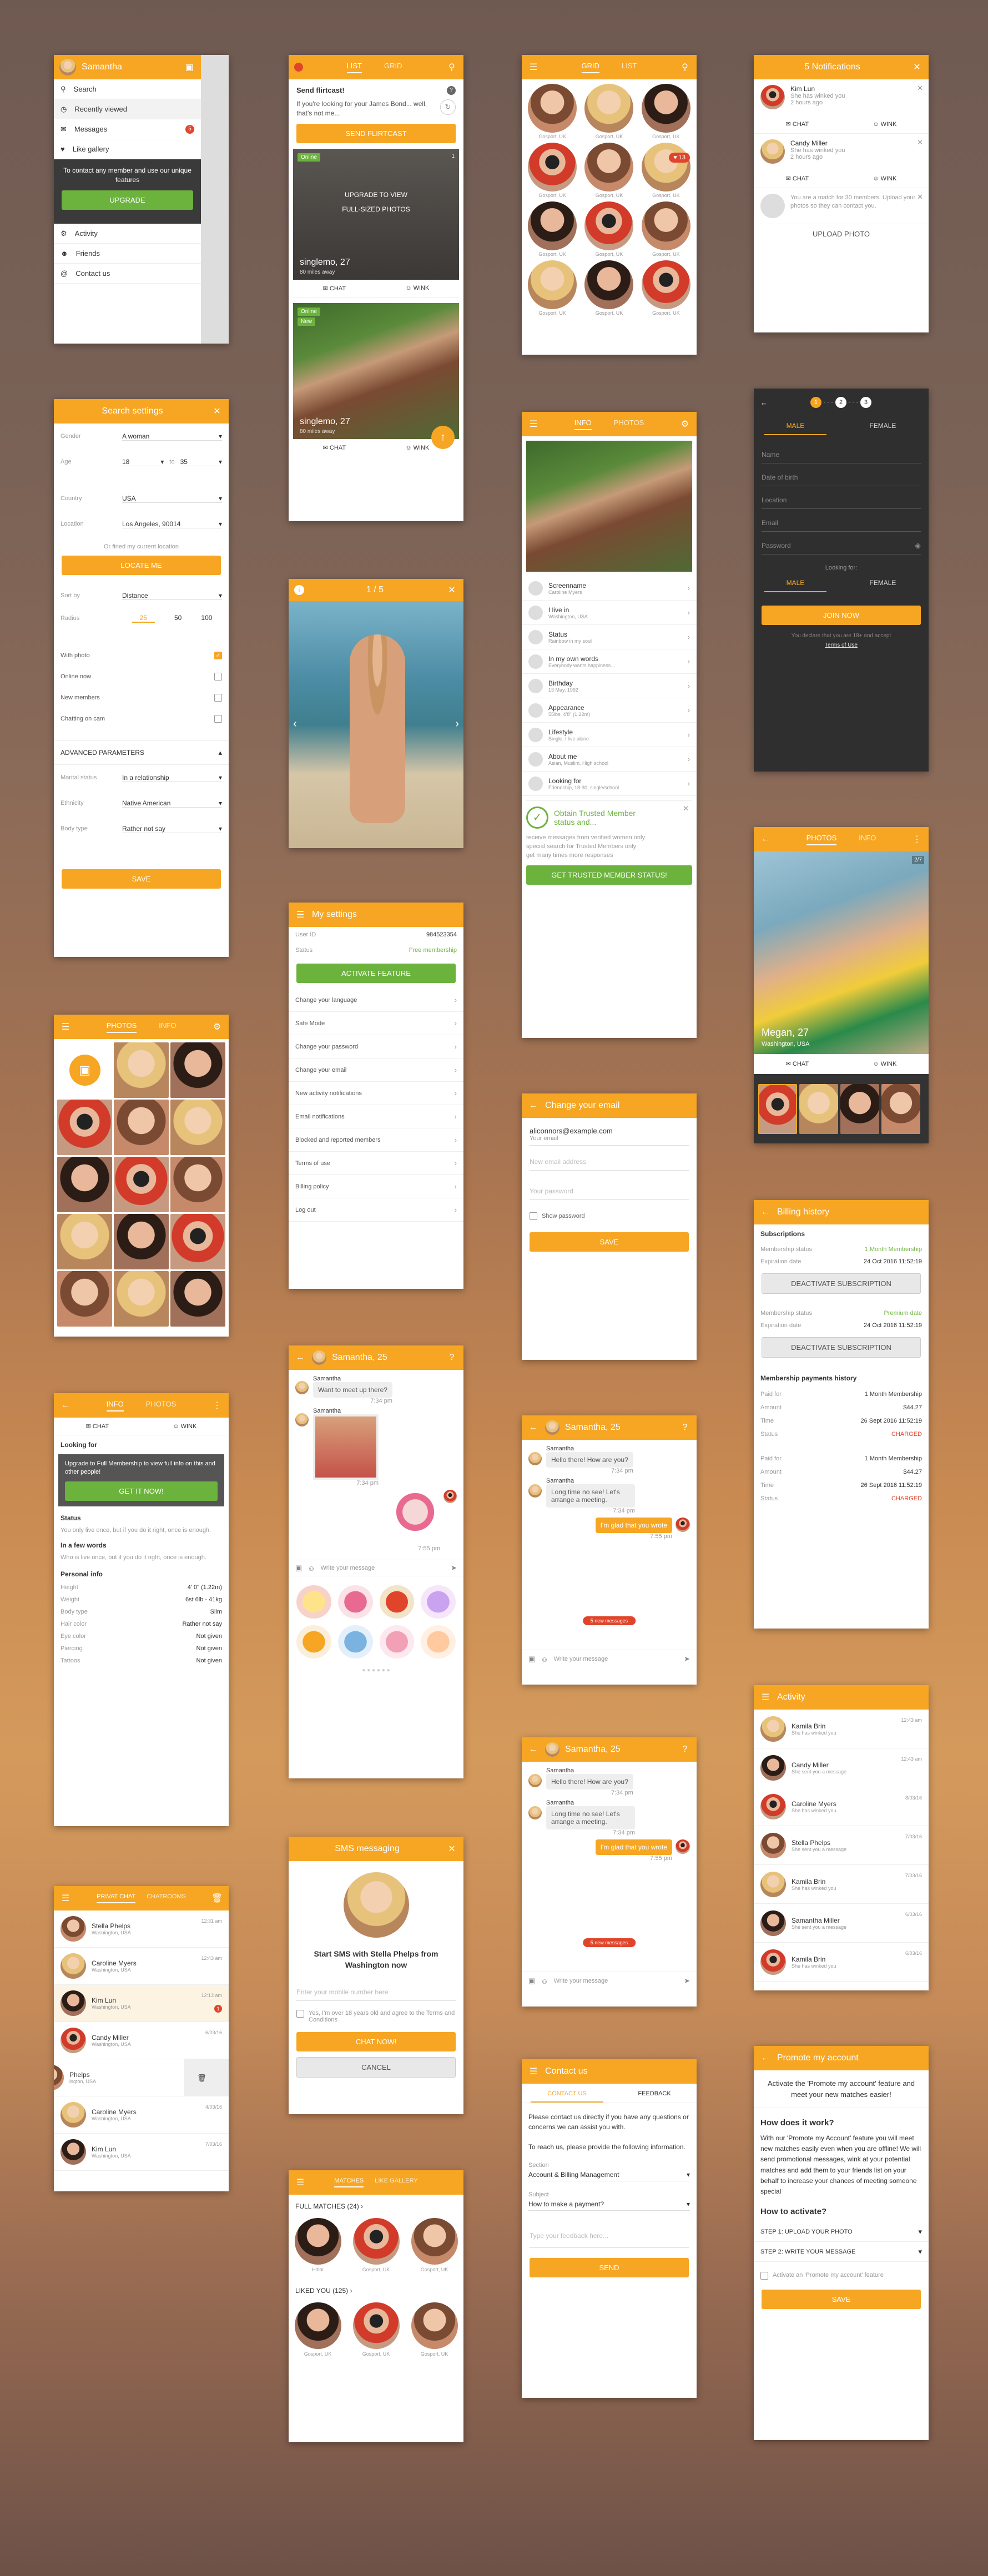  I want to click on online-now-checkbox, so click(218, 676).